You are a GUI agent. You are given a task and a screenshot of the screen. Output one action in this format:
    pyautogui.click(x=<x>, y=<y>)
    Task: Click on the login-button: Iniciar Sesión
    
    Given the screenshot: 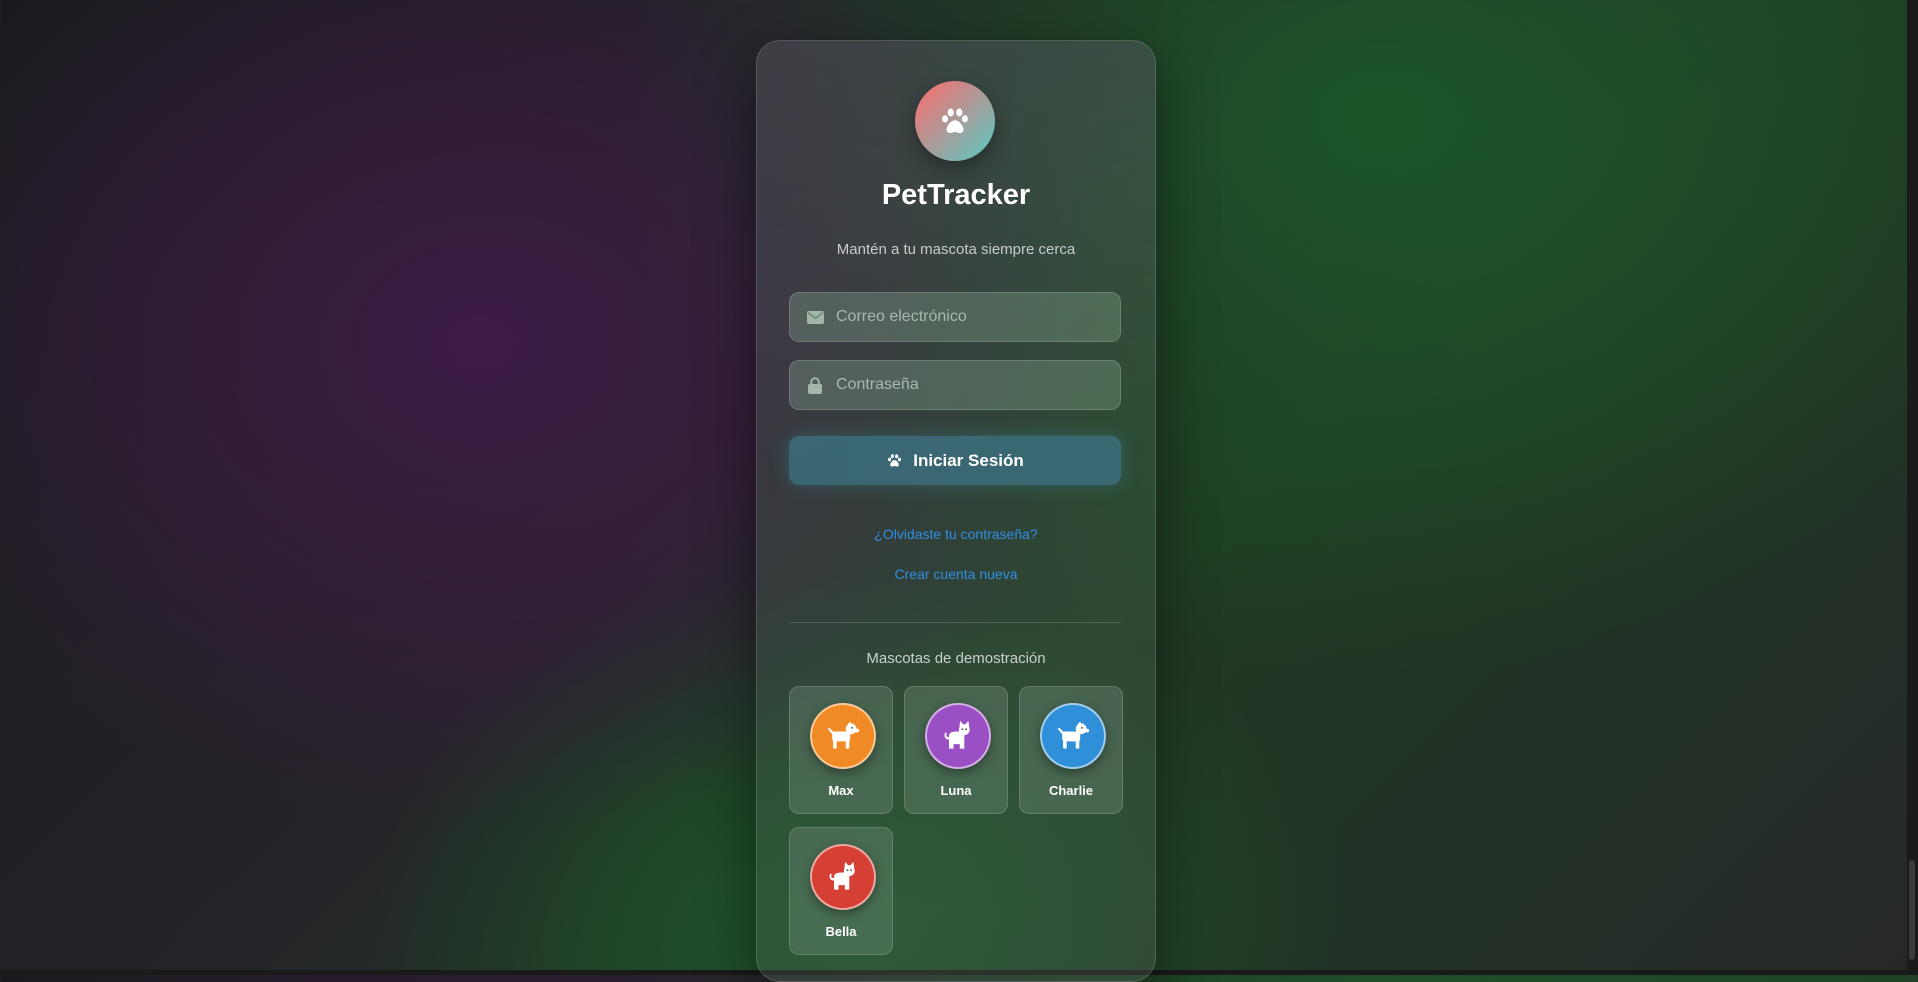 What is the action you would take?
    pyautogui.click(x=955, y=460)
    